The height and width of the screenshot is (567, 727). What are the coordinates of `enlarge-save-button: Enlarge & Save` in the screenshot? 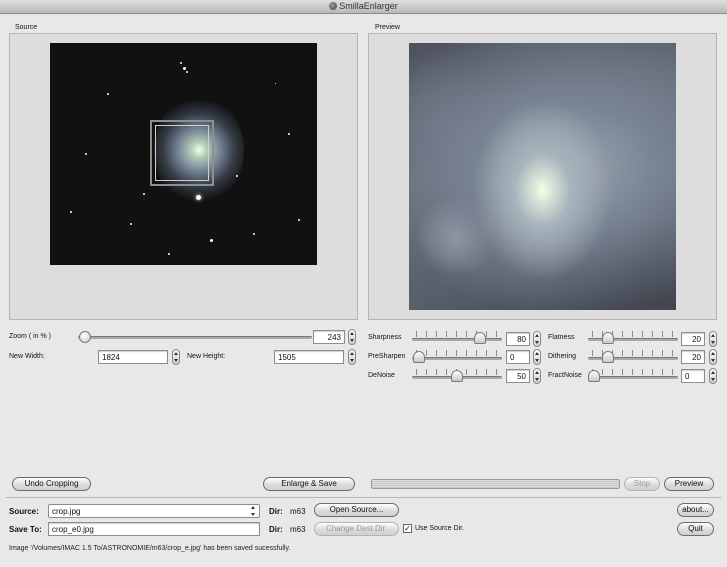 It's located at (309, 484).